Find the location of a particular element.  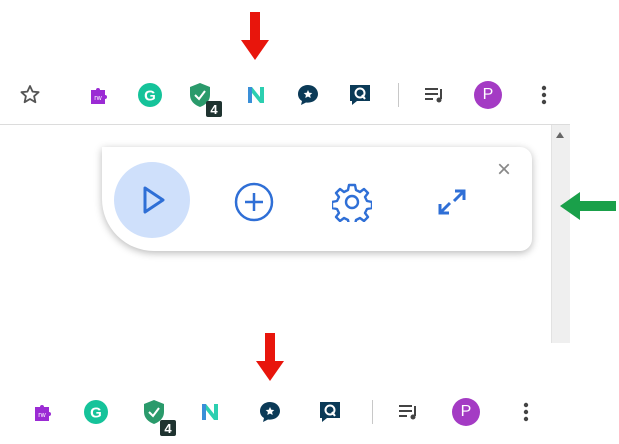

add-button is located at coordinates (254, 202).